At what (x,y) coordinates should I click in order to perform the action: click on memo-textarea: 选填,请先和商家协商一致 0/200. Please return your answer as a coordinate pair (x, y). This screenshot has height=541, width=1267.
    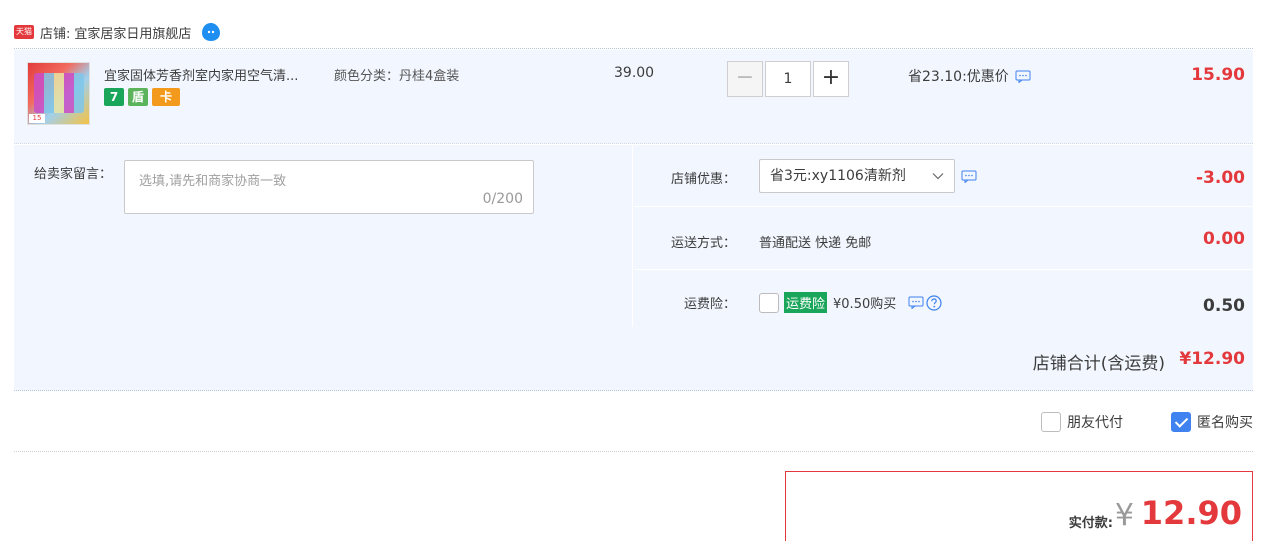
    Looking at the image, I should click on (329, 187).